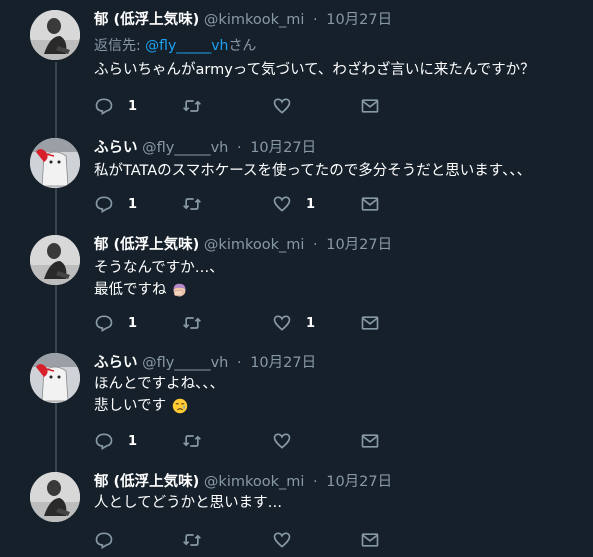  I want to click on tweet-text-line: ふらいちゃんがarmyって気づいて、わざわざ言いに来たんですか？, so click(314, 70).